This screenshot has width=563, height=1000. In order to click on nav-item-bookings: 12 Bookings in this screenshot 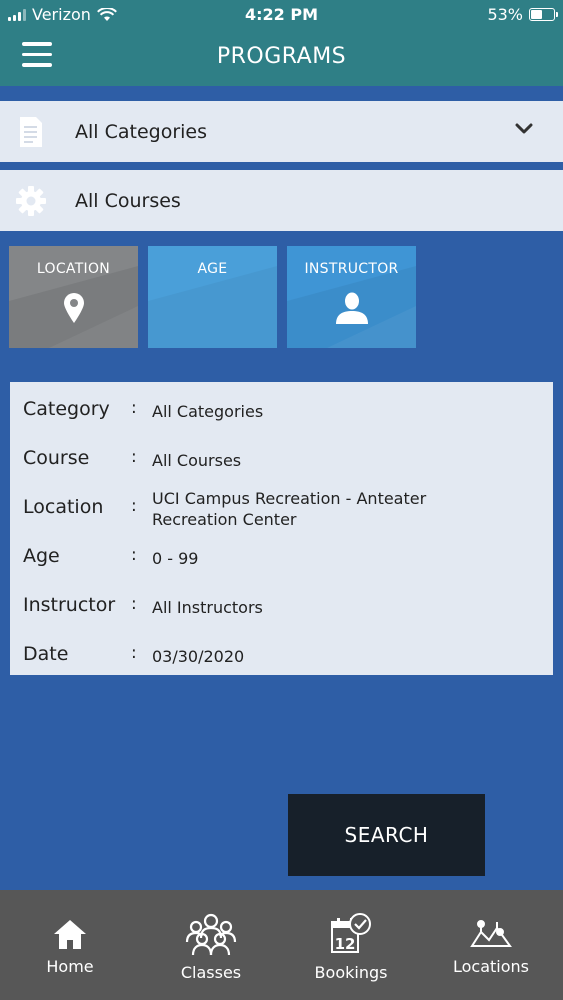, I will do `click(351, 945)`.